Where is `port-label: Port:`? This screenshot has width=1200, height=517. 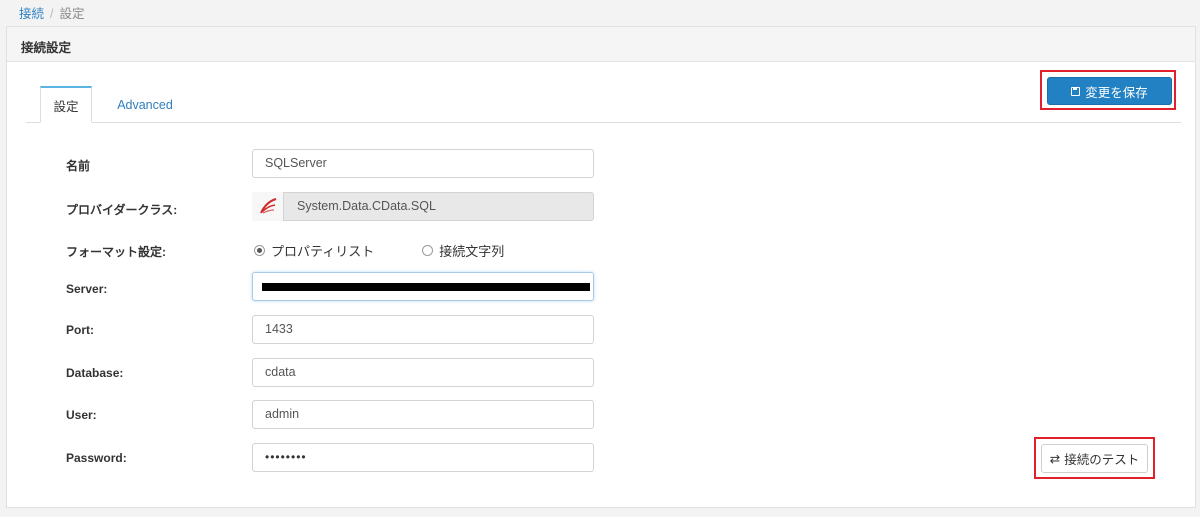 port-label: Port: is located at coordinates (80, 330).